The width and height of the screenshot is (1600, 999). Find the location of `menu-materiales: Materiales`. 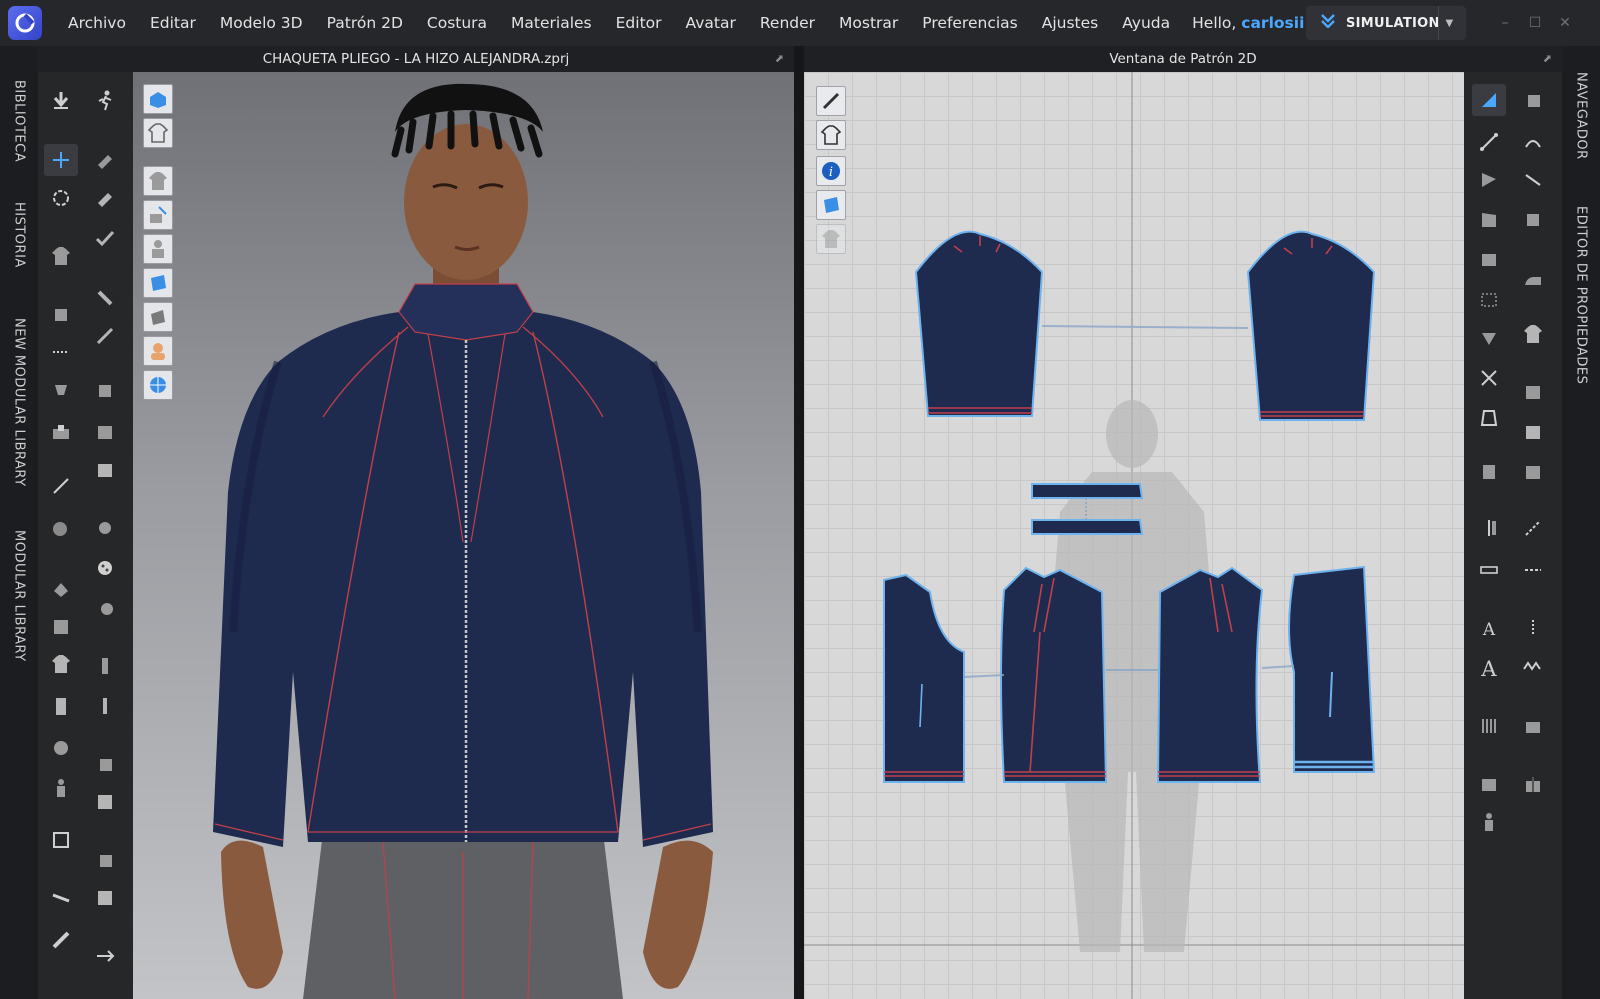

menu-materiales: Materiales is located at coordinates (551, 23).